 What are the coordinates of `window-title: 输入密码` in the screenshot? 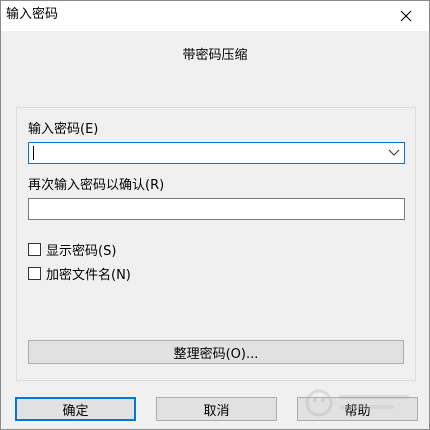 It's located at (32, 14).